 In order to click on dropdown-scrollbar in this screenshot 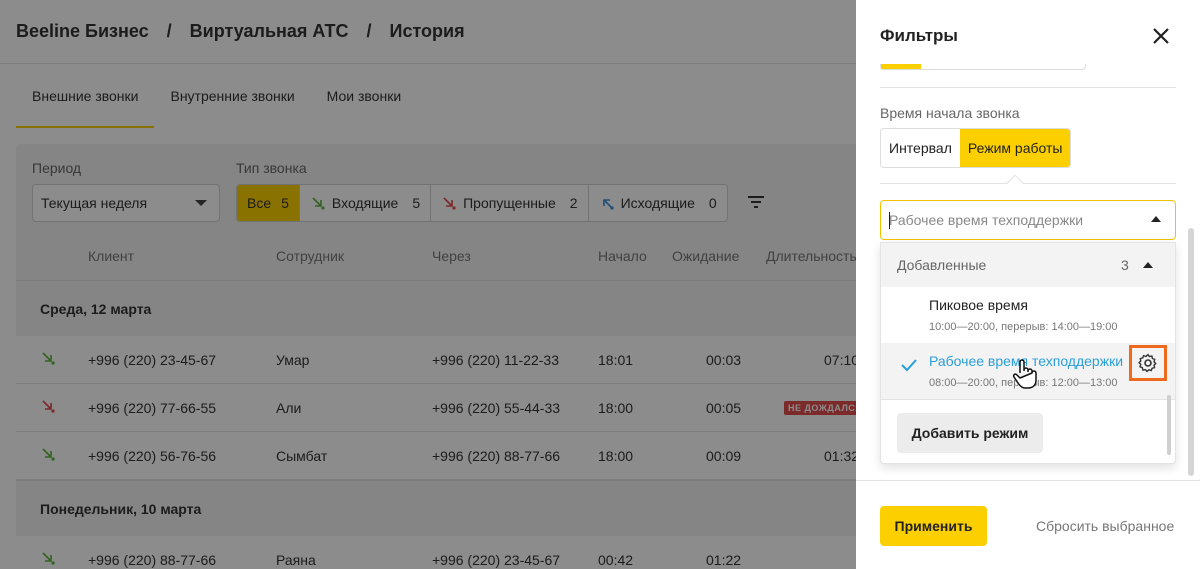, I will do `click(1169, 425)`.